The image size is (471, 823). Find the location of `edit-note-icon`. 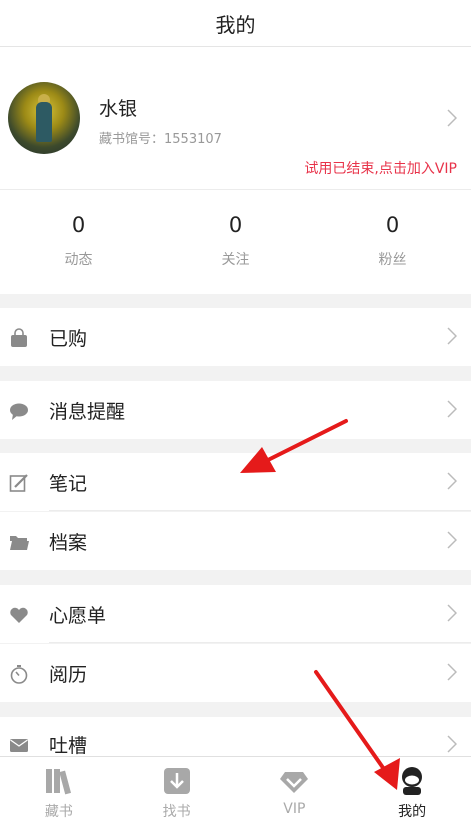

edit-note-icon is located at coordinates (18, 483).